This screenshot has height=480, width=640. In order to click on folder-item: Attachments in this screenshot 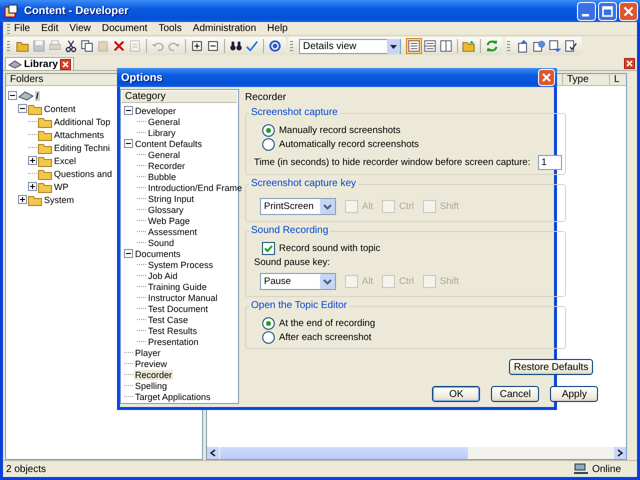, I will do `click(79, 135)`.